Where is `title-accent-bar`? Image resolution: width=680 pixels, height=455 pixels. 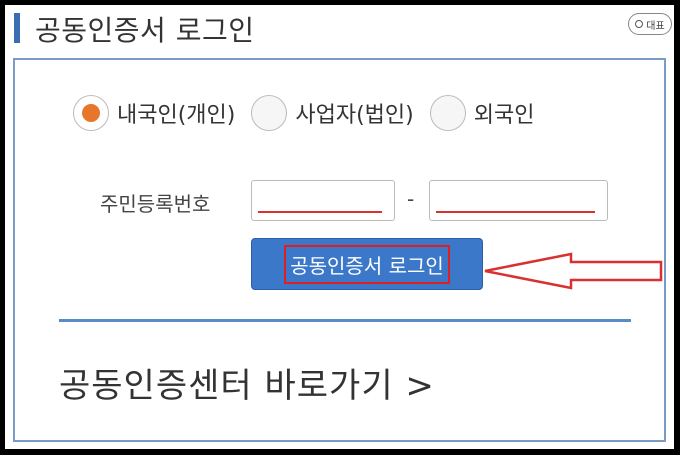
title-accent-bar is located at coordinates (17, 28).